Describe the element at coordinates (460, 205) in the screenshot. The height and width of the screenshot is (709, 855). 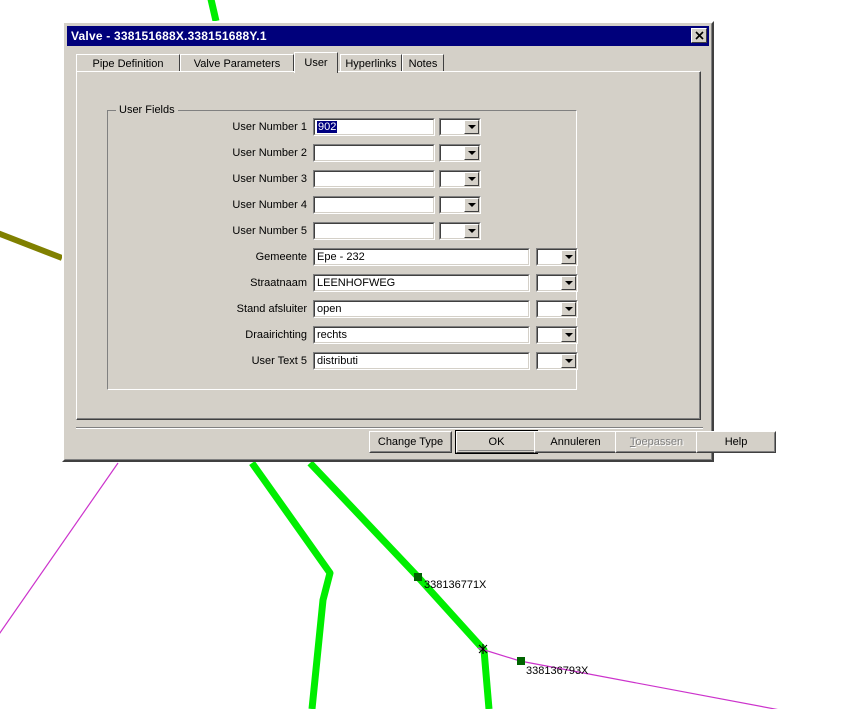
I see `user-number-4-combo` at that location.